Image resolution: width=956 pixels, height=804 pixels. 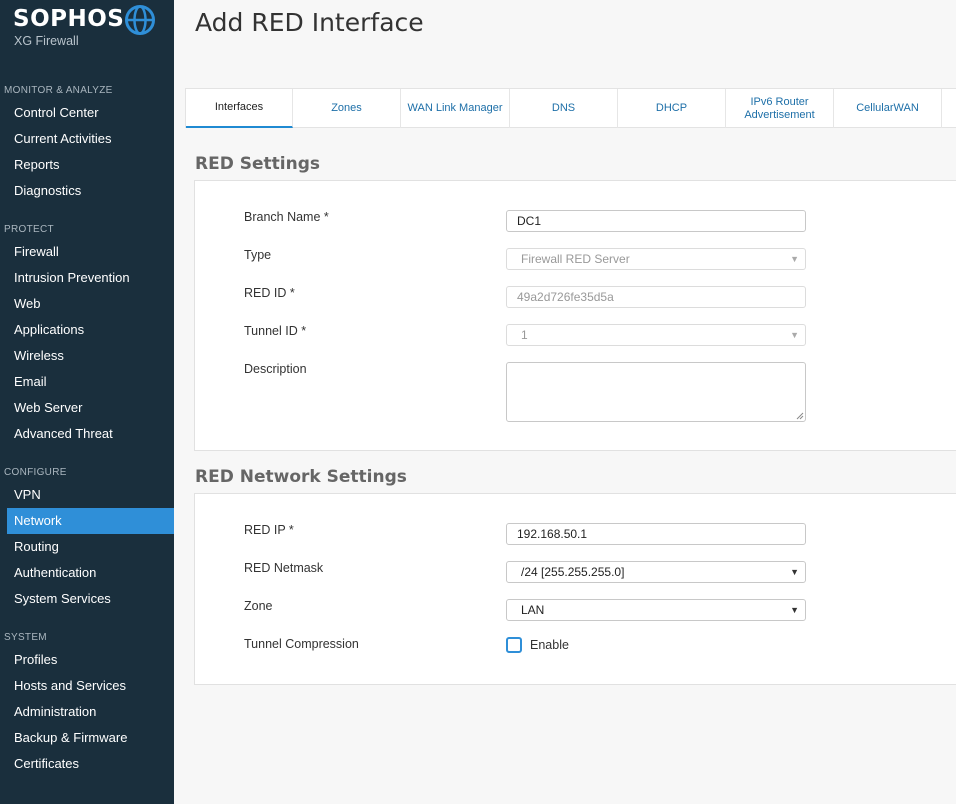 What do you see at coordinates (90, 547) in the screenshot?
I see `sidebar-item-routing: Routing` at bounding box center [90, 547].